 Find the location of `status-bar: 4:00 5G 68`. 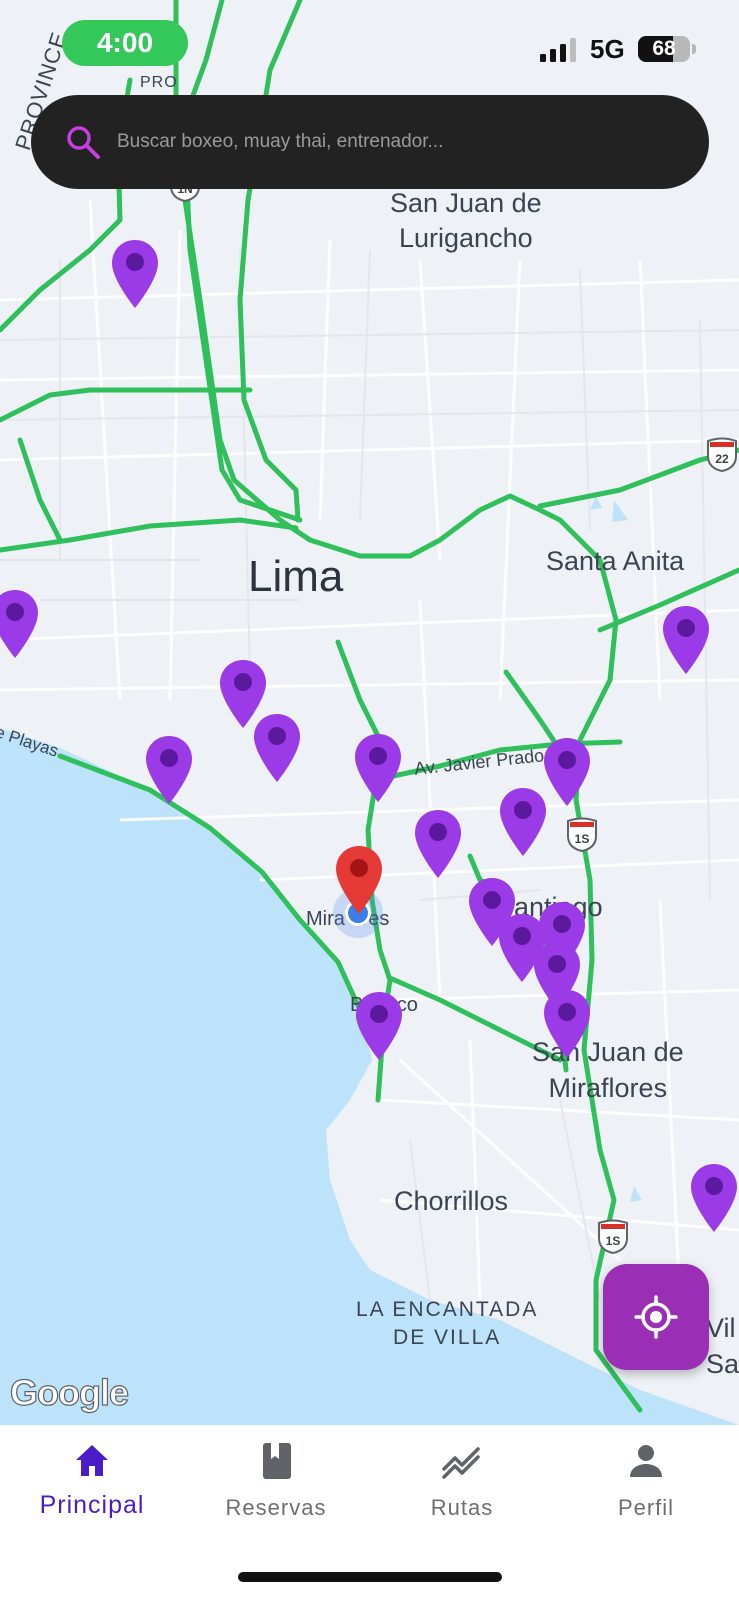

status-bar: 4:00 5G 68 is located at coordinates (369, 47).